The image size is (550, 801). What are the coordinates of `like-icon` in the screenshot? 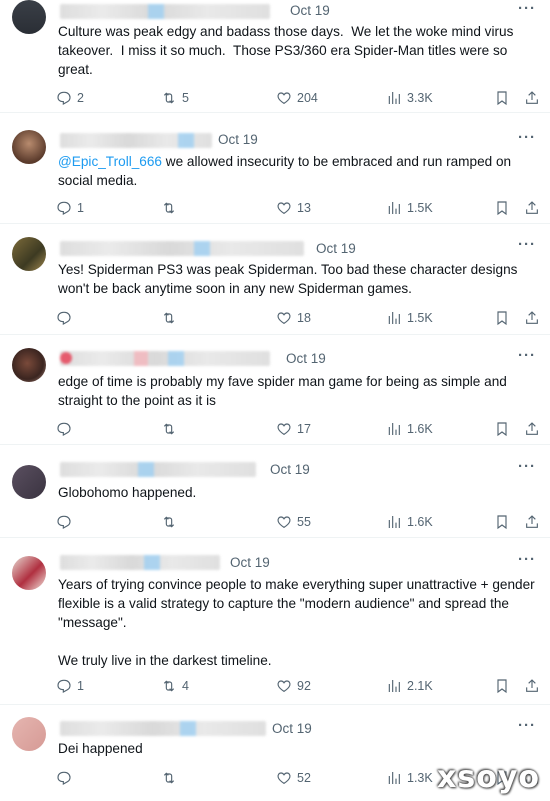 It's located at (284, 686).